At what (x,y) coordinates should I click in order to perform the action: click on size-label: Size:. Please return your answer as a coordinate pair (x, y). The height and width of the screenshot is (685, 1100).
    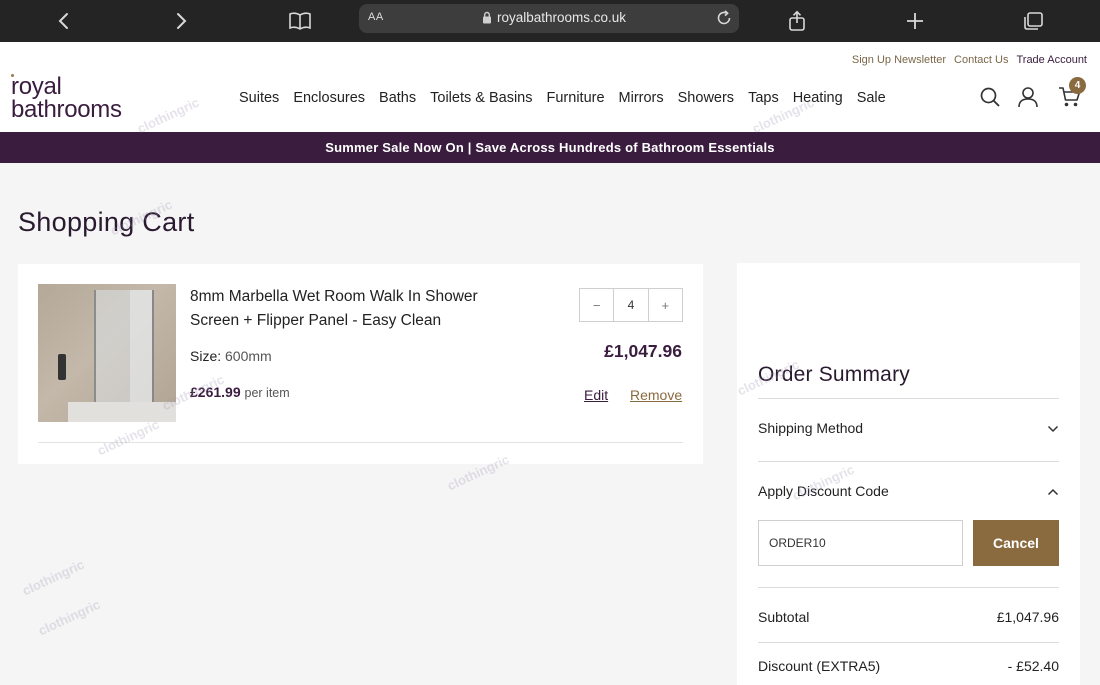
    Looking at the image, I should click on (206, 356).